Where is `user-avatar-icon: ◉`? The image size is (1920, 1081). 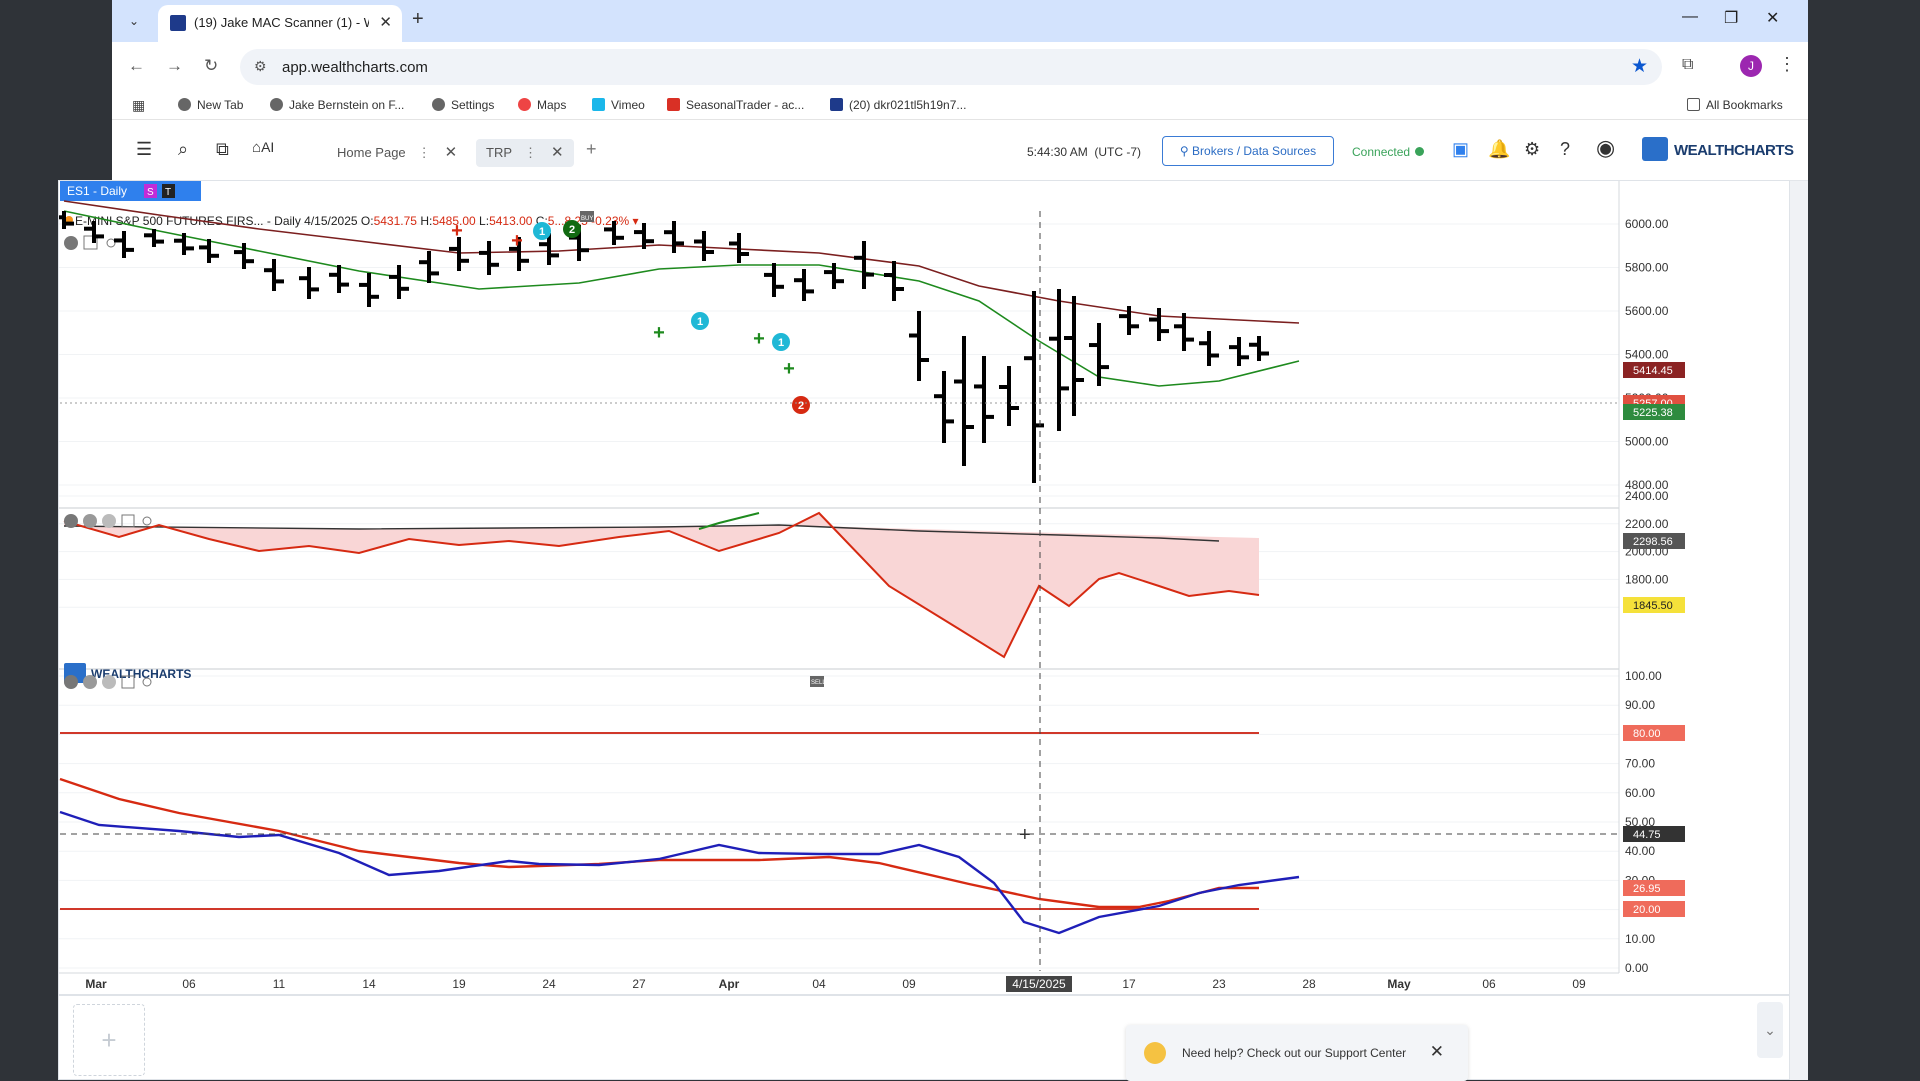 user-avatar-icon: ◉ is located at coordinates (1605, 148).